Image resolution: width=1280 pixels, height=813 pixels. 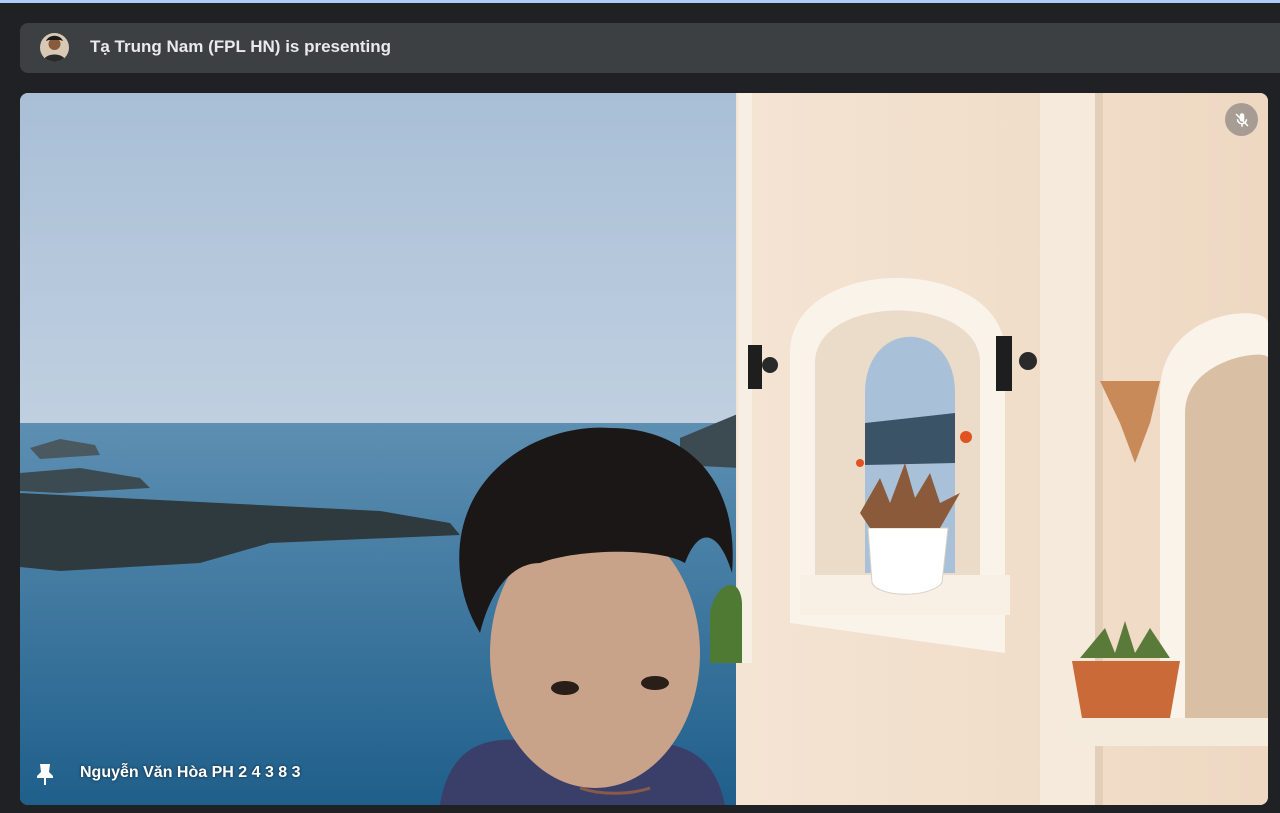 I want to click on top-accent-bar, so click(x=640, y=1).